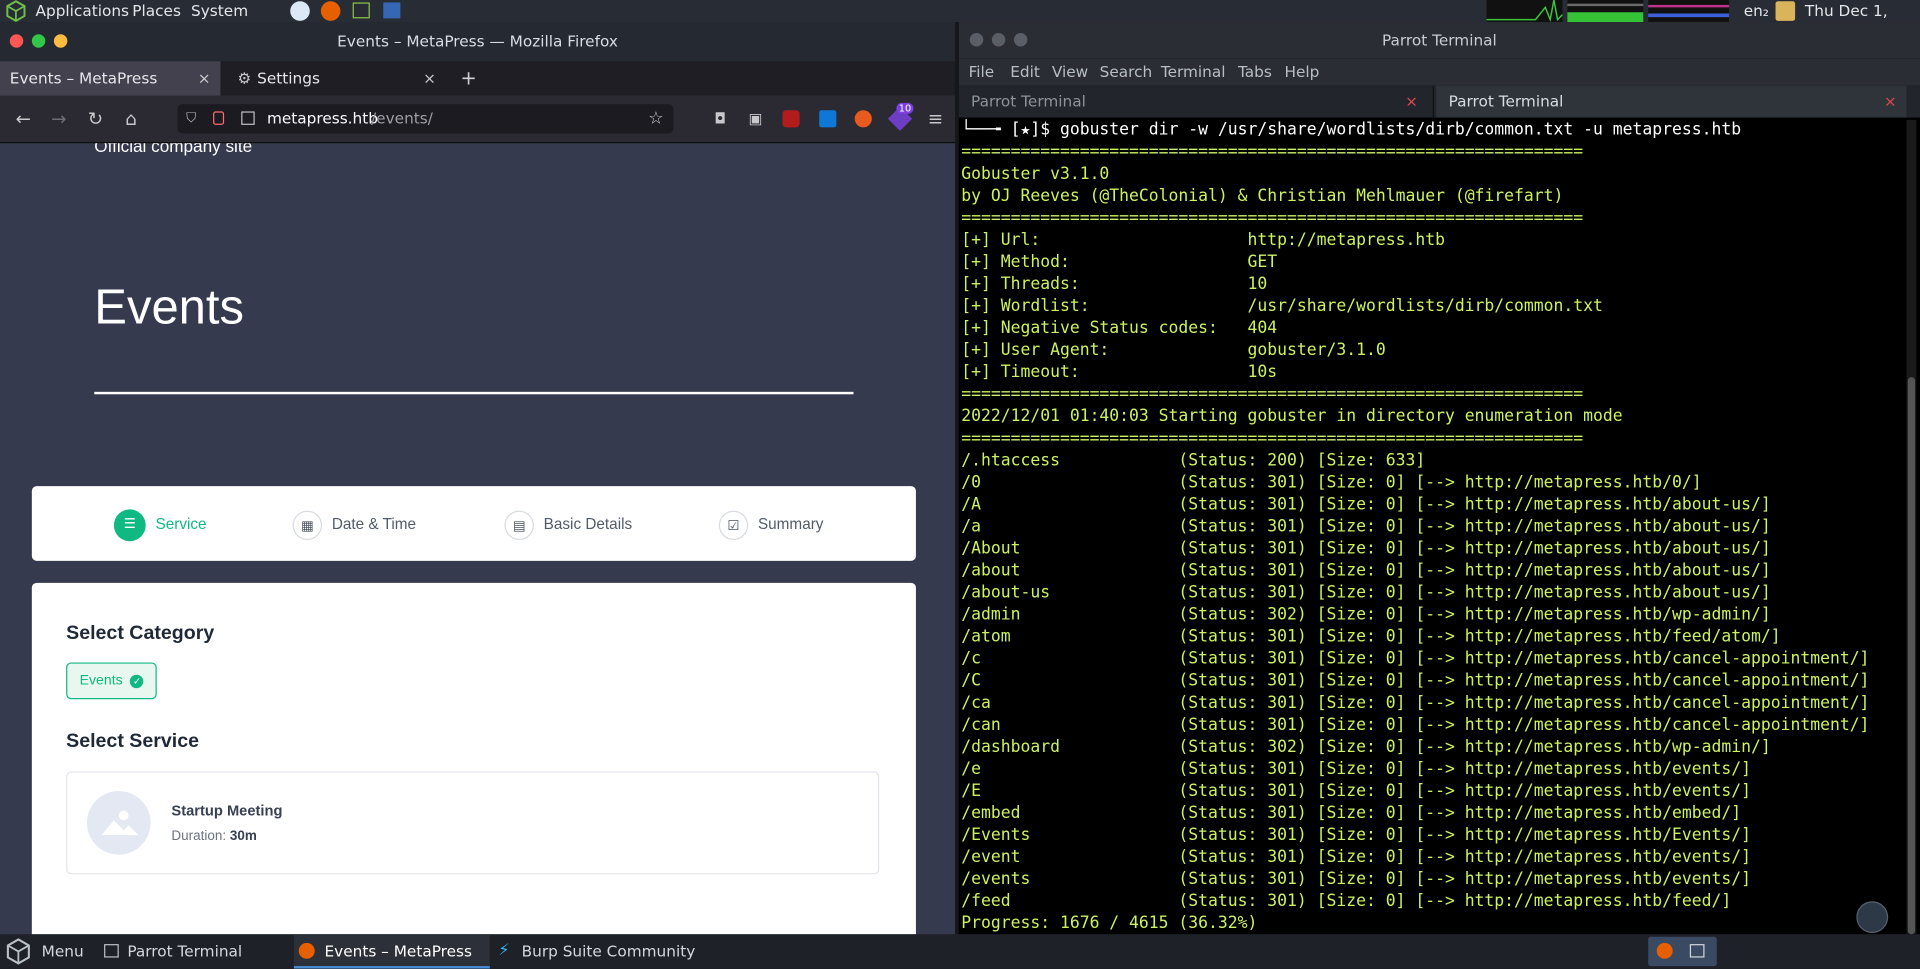 The width and height of the screenshot is (1920, 969). What do you see at coordinates (306, 950) in the screenshot?
I see `firefox-icon` at bounding box center [306, 950].